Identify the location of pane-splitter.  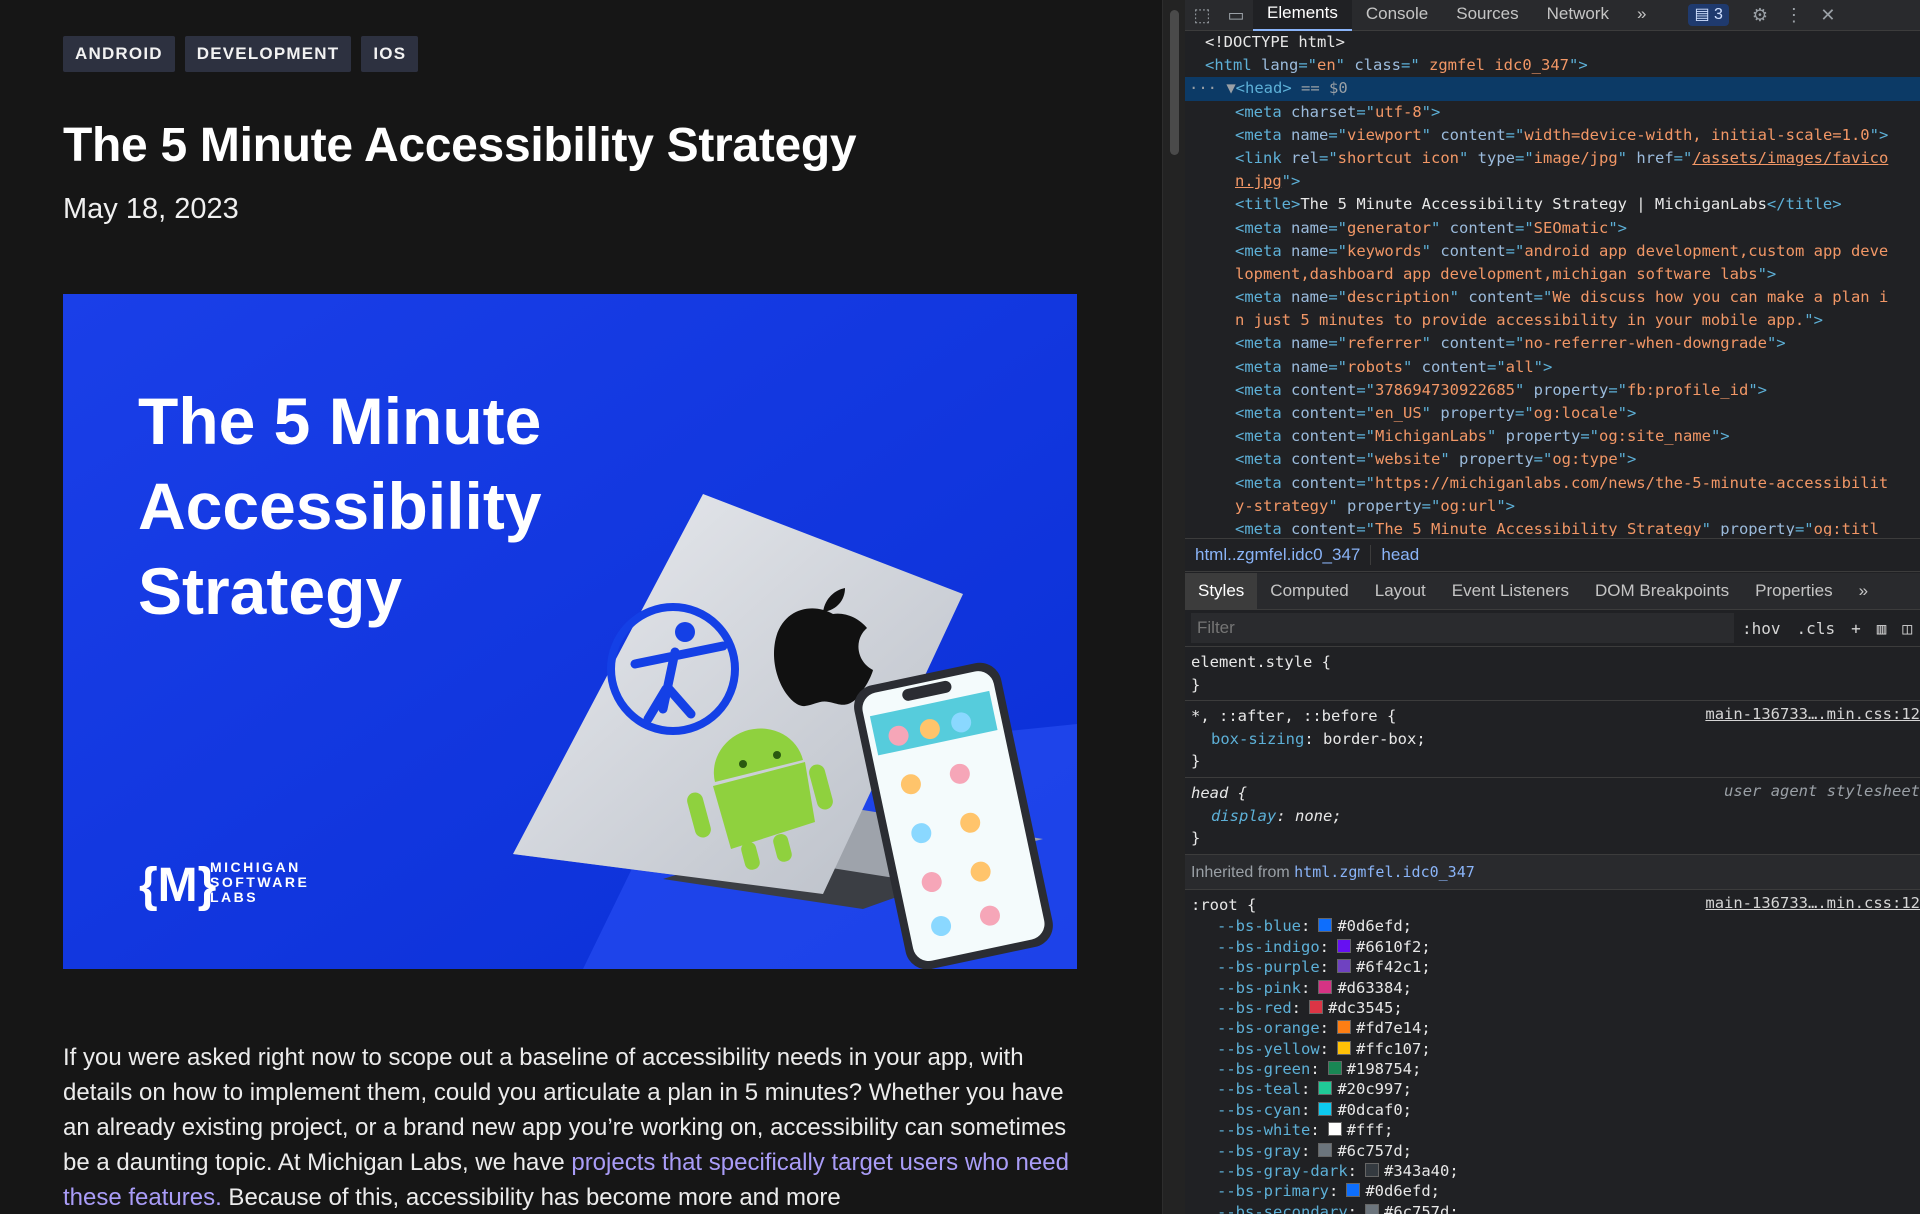
(1173, 607).